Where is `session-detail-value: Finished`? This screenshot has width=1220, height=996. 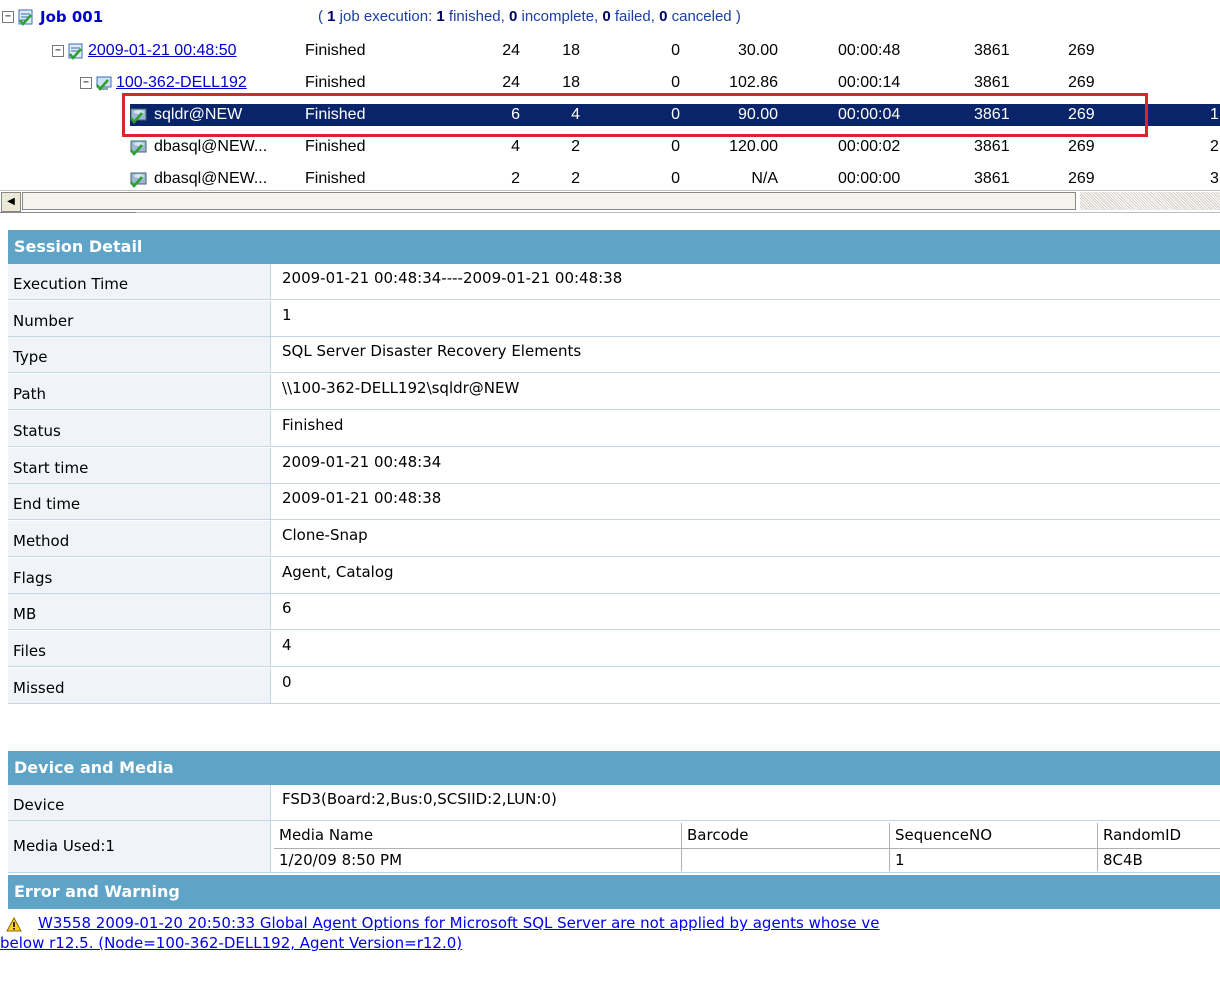
session-detail-value: Finished is located at coordinates (313, 424).